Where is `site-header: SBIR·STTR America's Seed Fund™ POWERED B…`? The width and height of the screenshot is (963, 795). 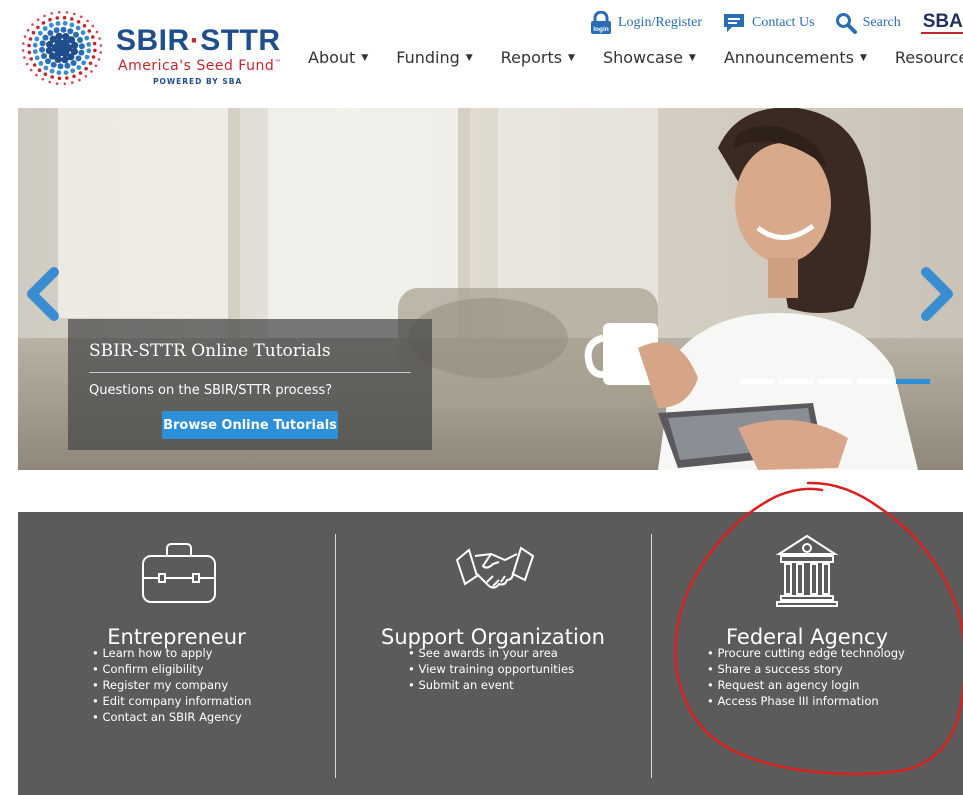
site-header: SBIR·STTR America's Seed Fund™ POWERED B… is located at coordinates (481, 50).